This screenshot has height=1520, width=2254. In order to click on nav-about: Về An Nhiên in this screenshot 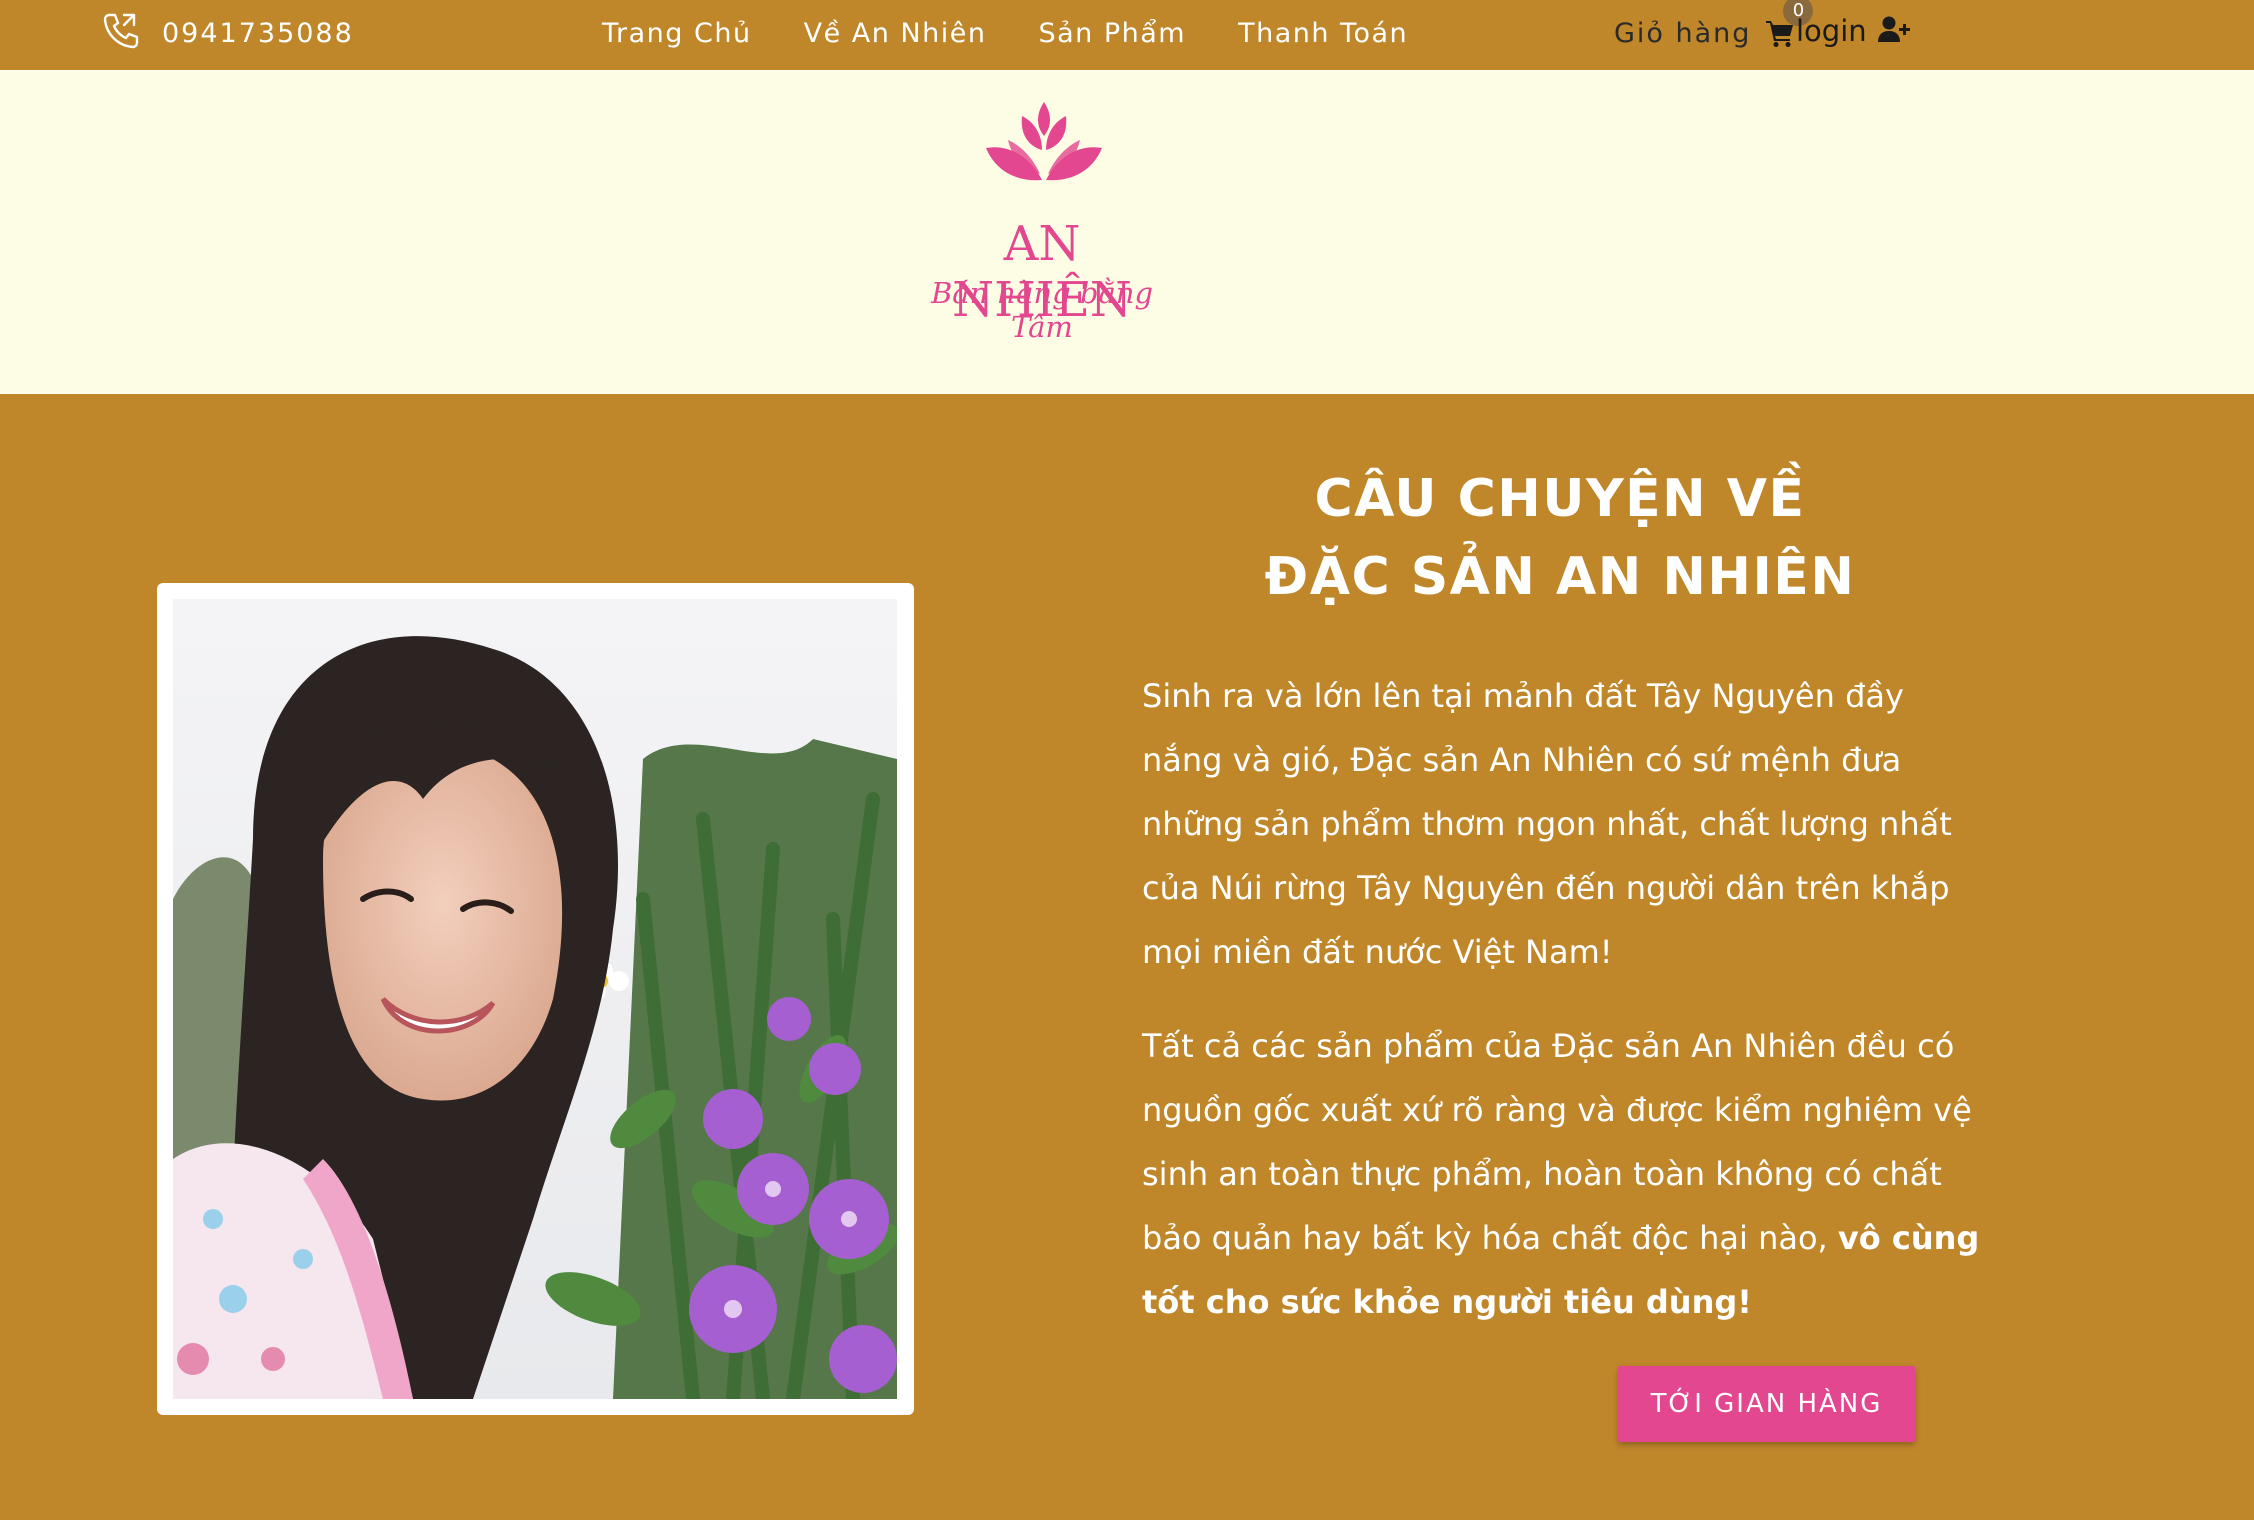, I will do `click(895, 33)`.